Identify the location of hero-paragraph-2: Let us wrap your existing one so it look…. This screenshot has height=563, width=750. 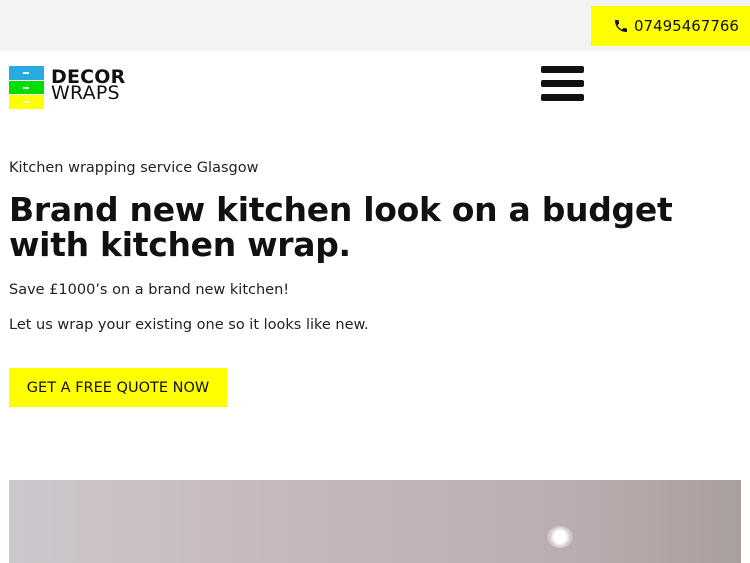
(189, 325).